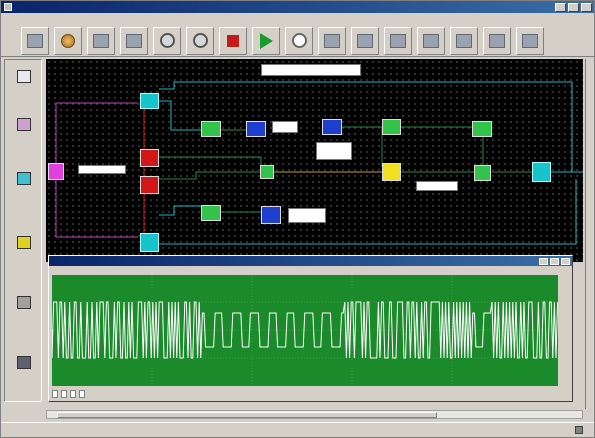  I want to click on play-icon, so click(266, 40).